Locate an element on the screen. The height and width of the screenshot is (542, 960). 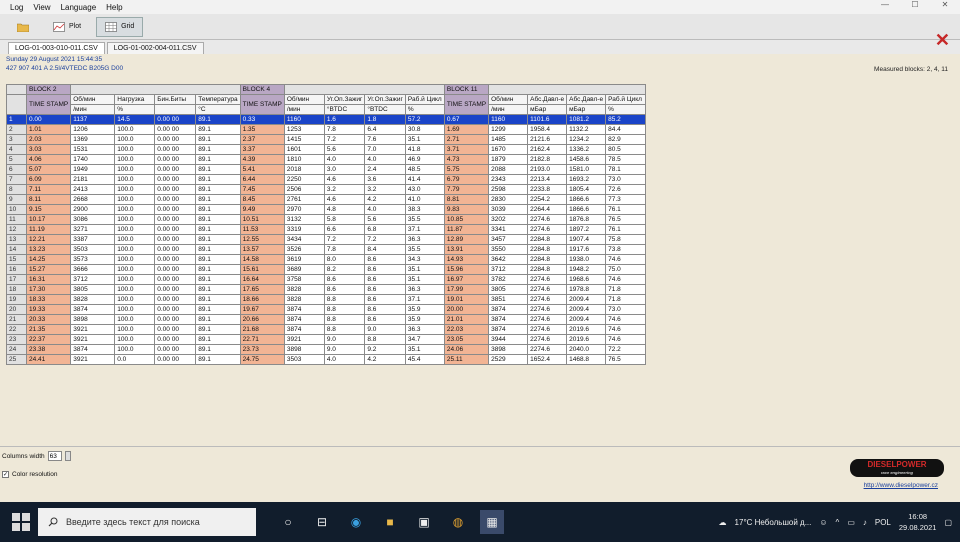
table-cell: 11.19 is located at coordinates (48, 229).